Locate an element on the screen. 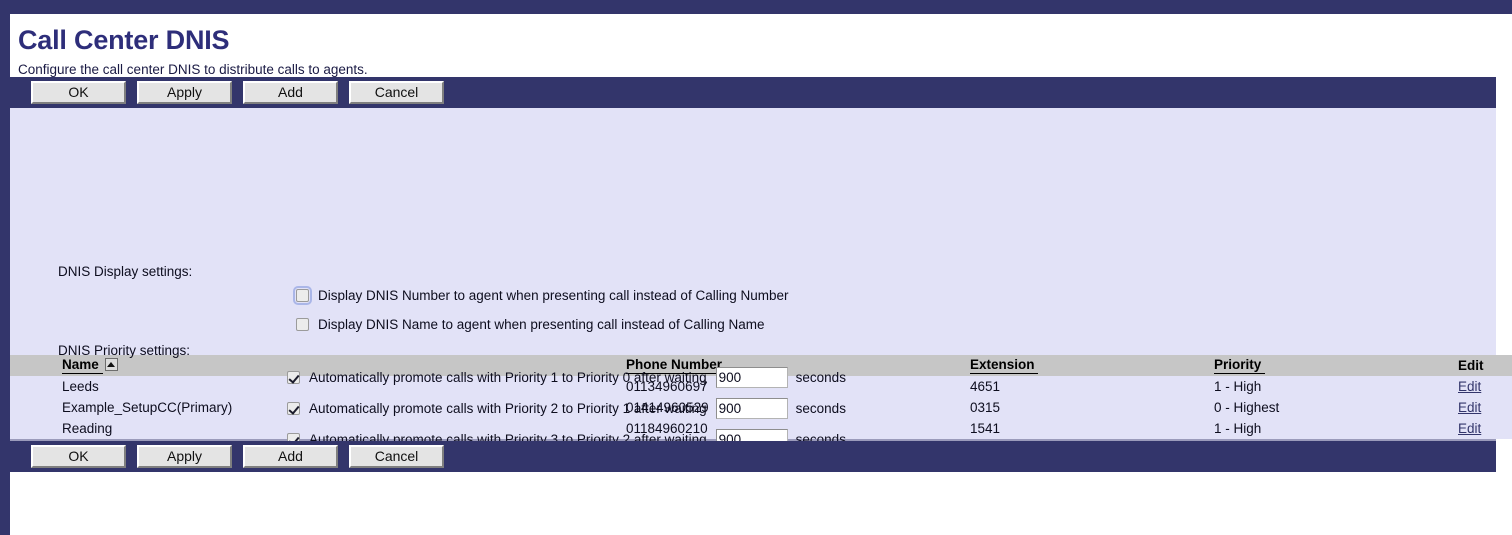 This screenshot has height=535, width=1512. ok-button-bottom: OK is located at coordinates (78, 457).